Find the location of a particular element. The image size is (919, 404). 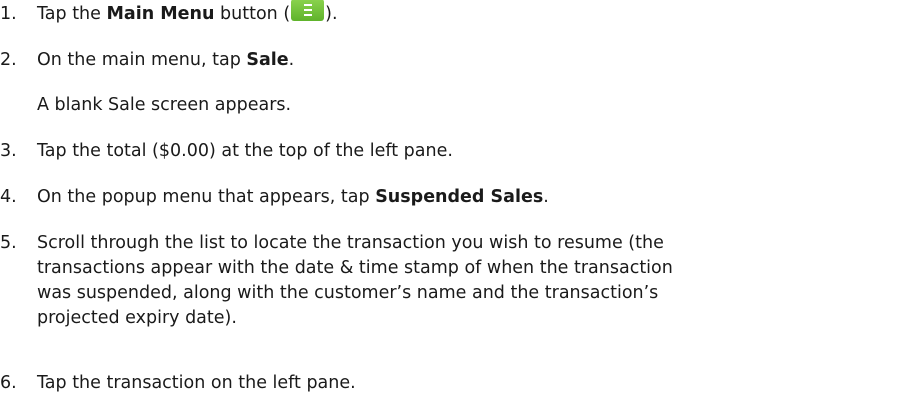

step-text: On the main menu, tap Sale. is located at coordinates (165, 60).